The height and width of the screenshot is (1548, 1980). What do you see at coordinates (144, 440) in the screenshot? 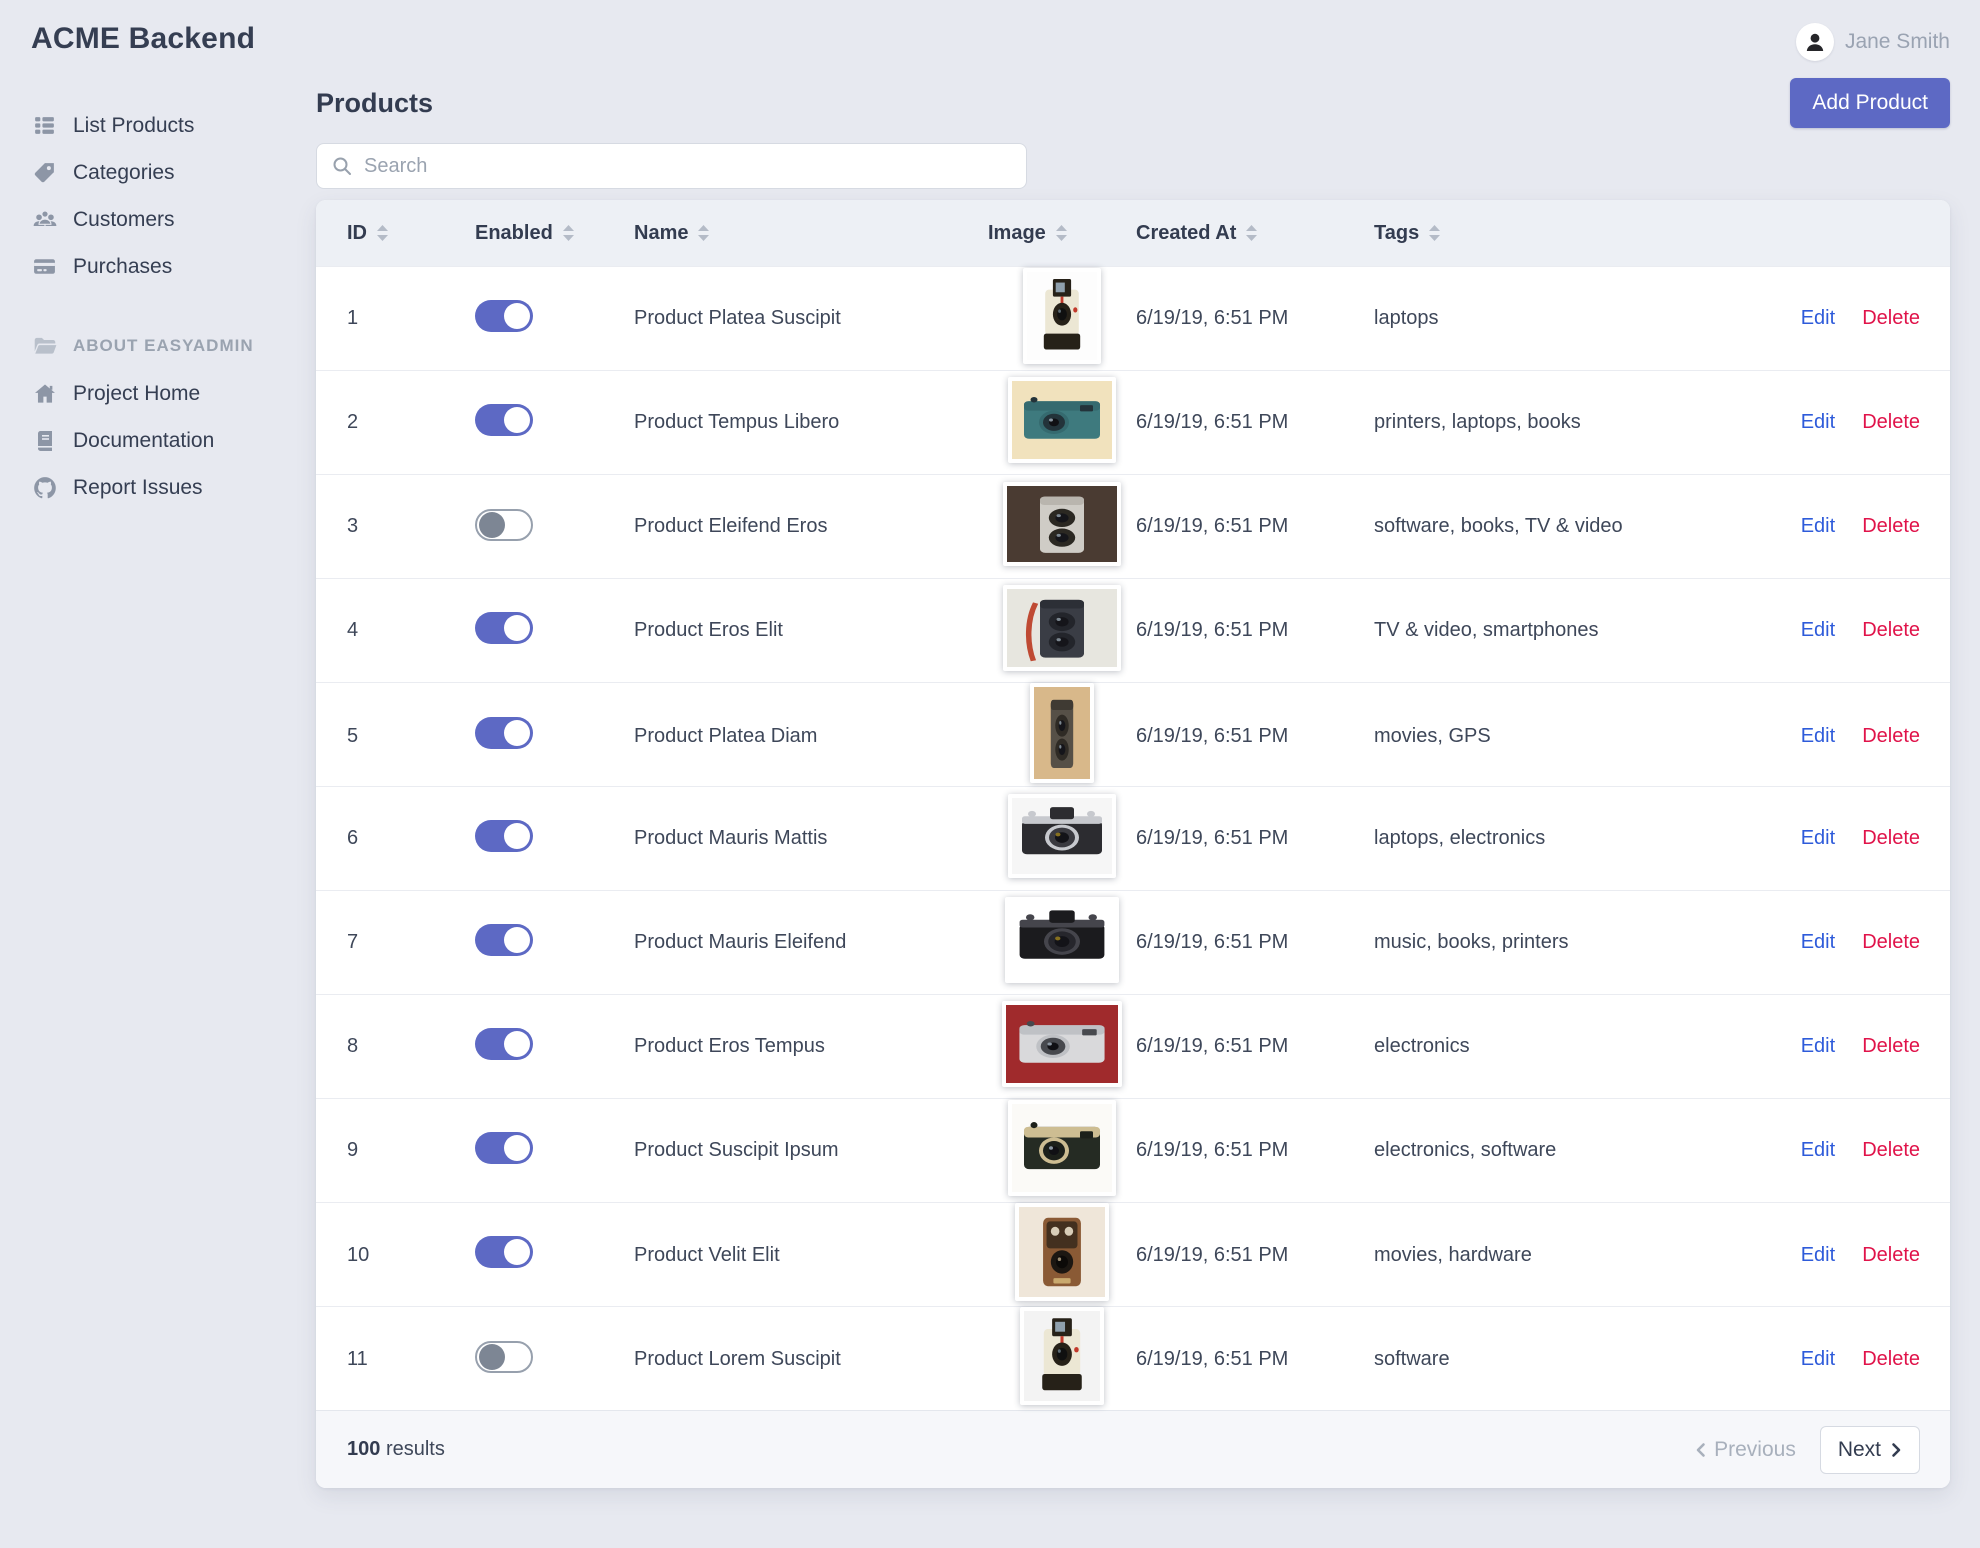
I see `sidebar-item-label: Documentation` at bounding box center [144, 440].